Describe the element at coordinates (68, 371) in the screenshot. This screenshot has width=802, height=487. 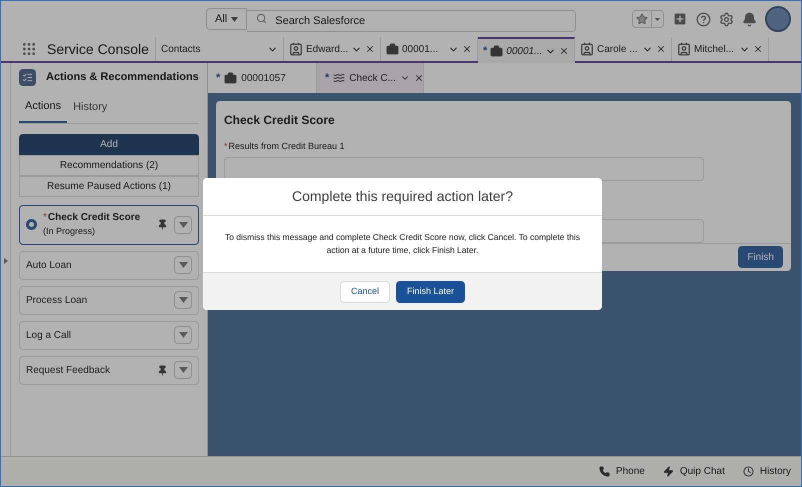
I see `action-name: Request Feedback` at that location.